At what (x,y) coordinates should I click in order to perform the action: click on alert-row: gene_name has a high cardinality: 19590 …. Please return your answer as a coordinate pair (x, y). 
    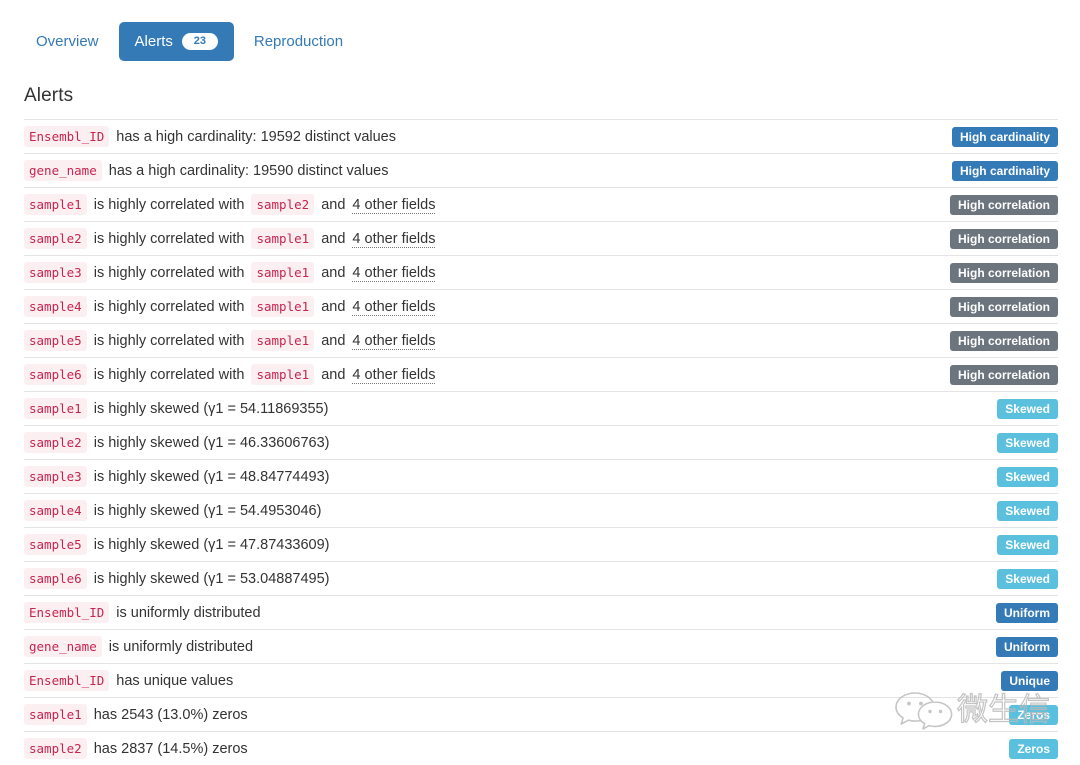
    Looking at the image, I should click on (541, 171).